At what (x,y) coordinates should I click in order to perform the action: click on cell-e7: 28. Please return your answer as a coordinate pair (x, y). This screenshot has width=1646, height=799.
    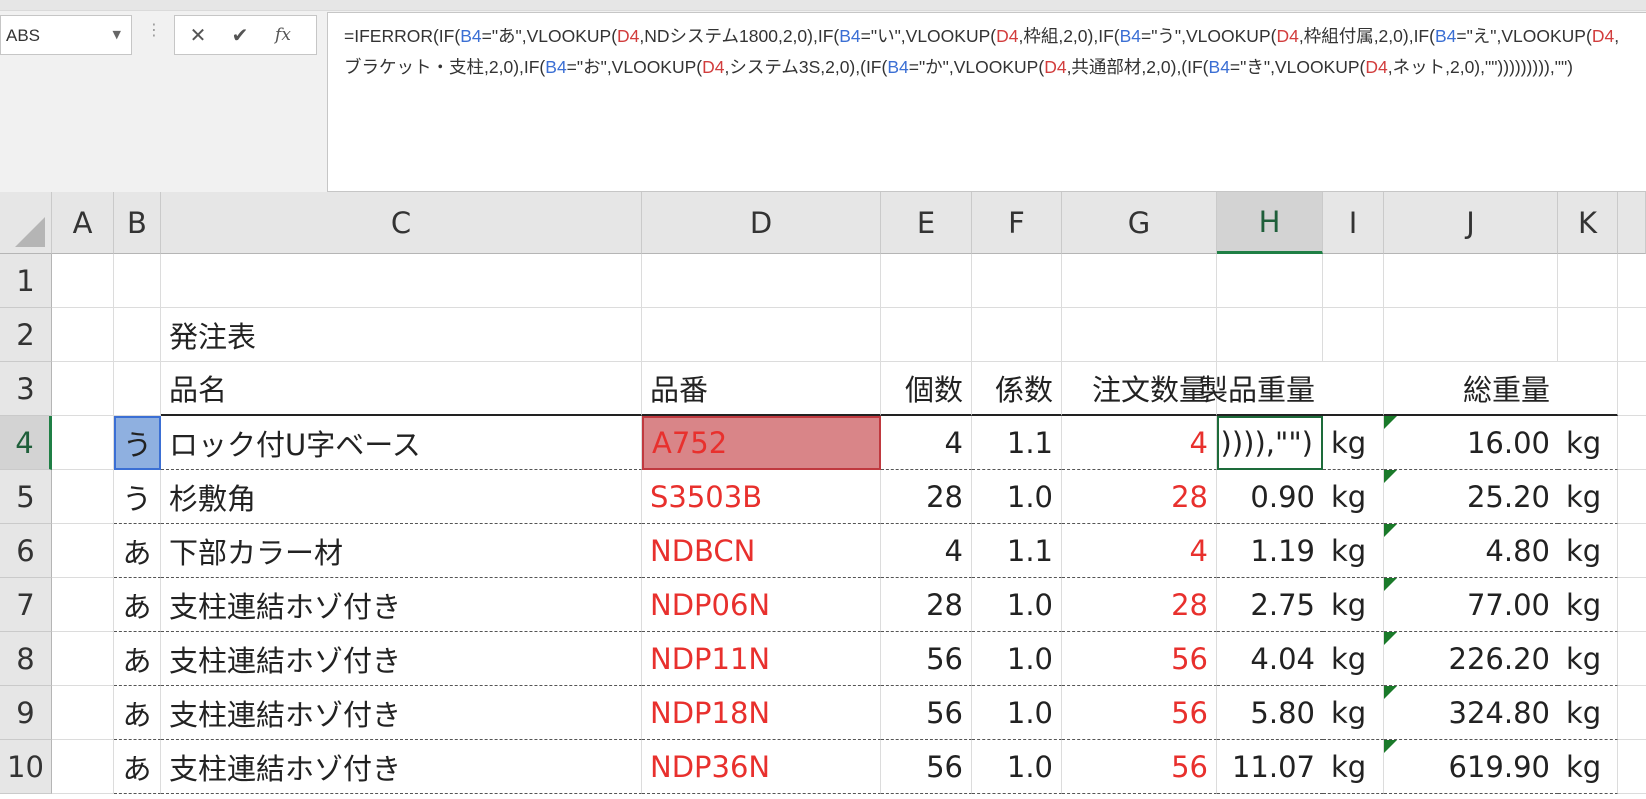
    Looking at the image, I should click on (926, 605).